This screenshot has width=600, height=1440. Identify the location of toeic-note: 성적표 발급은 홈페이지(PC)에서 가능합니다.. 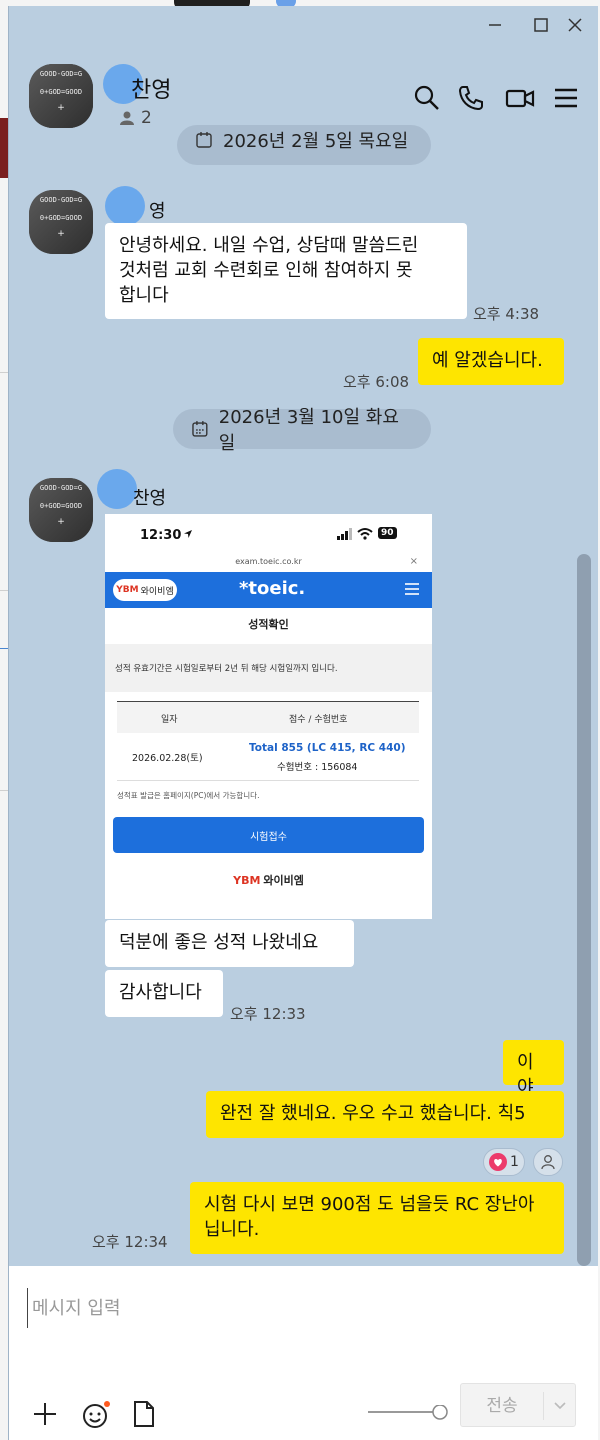
(188, 795).